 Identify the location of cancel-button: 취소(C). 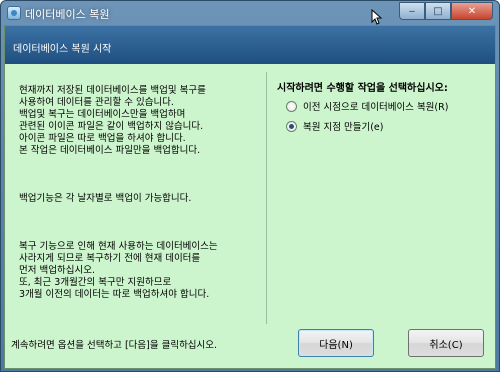
(446, 343).